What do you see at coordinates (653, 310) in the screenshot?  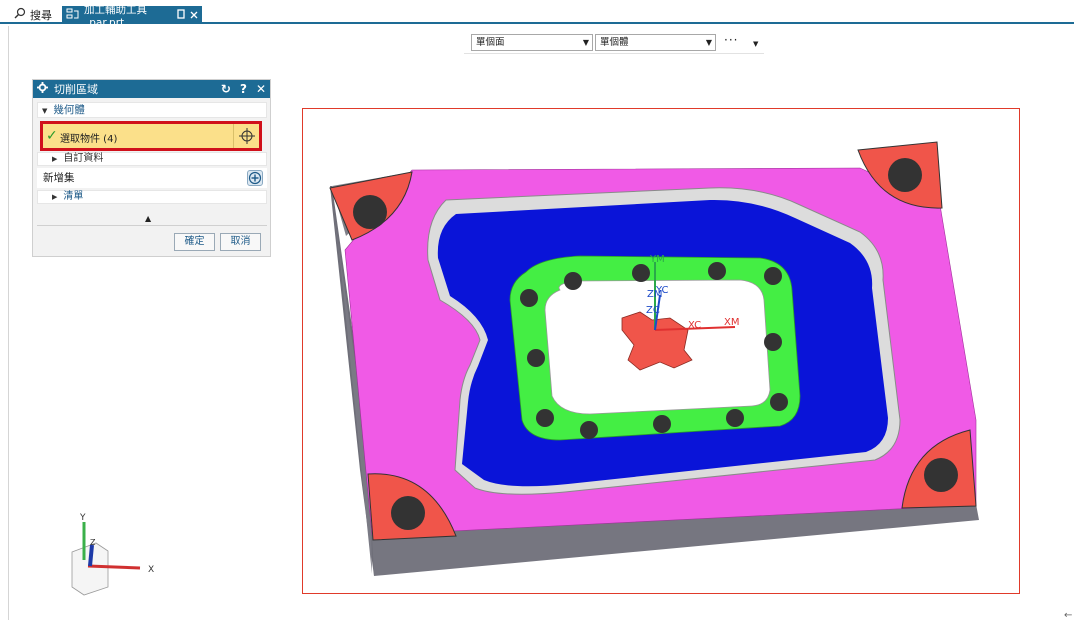 I see `zc-label: ZC` at bounding box center [653, 310].